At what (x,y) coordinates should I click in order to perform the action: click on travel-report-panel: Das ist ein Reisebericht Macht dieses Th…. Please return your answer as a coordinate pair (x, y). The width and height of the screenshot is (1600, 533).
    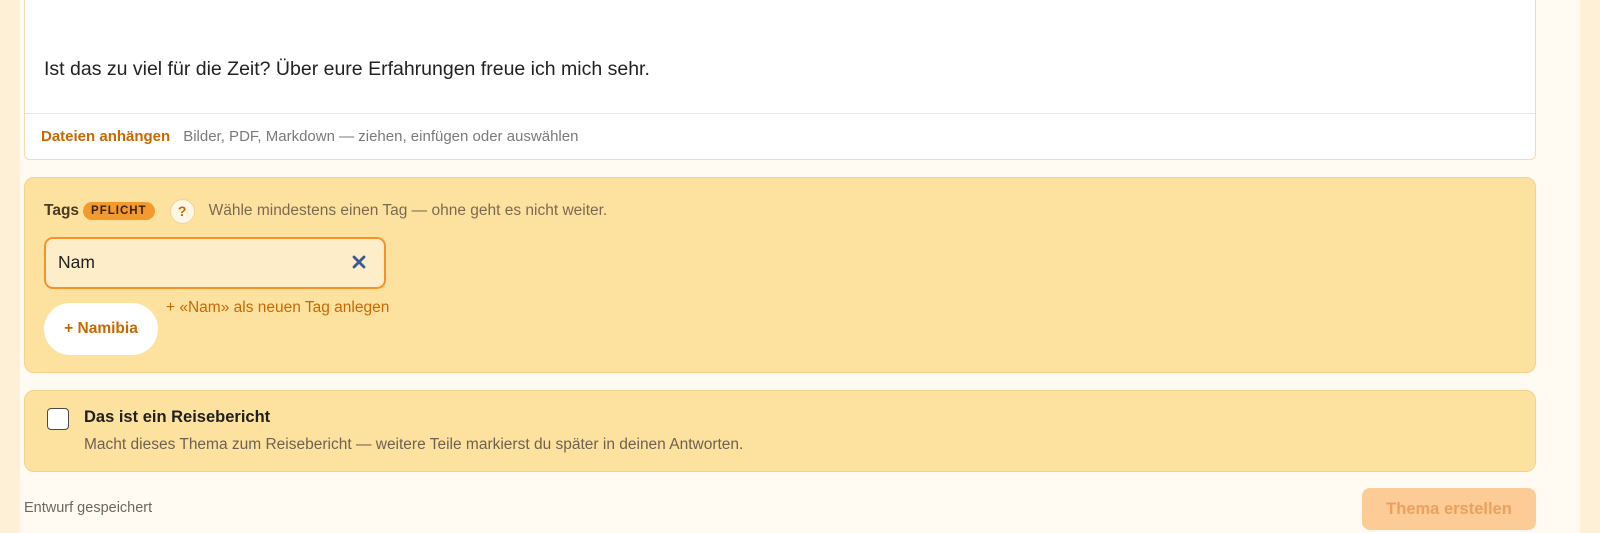
    Looking at the image, I should click on (780, 431).